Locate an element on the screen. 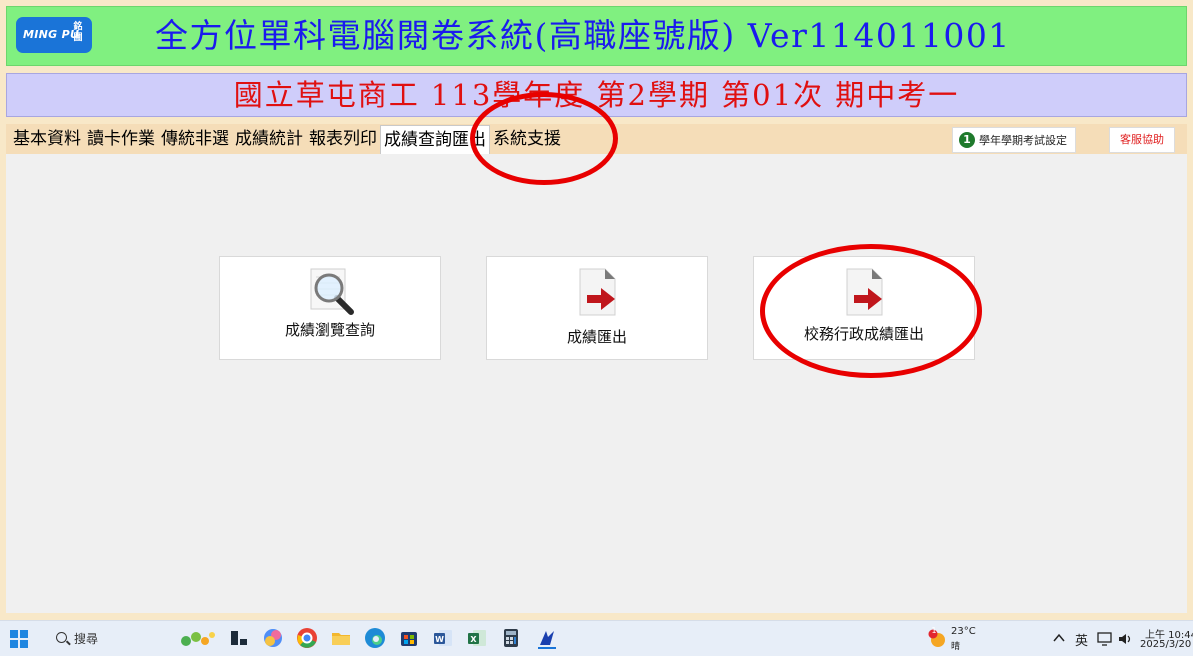  speaker-icon is located at coordinates (1125, 639).